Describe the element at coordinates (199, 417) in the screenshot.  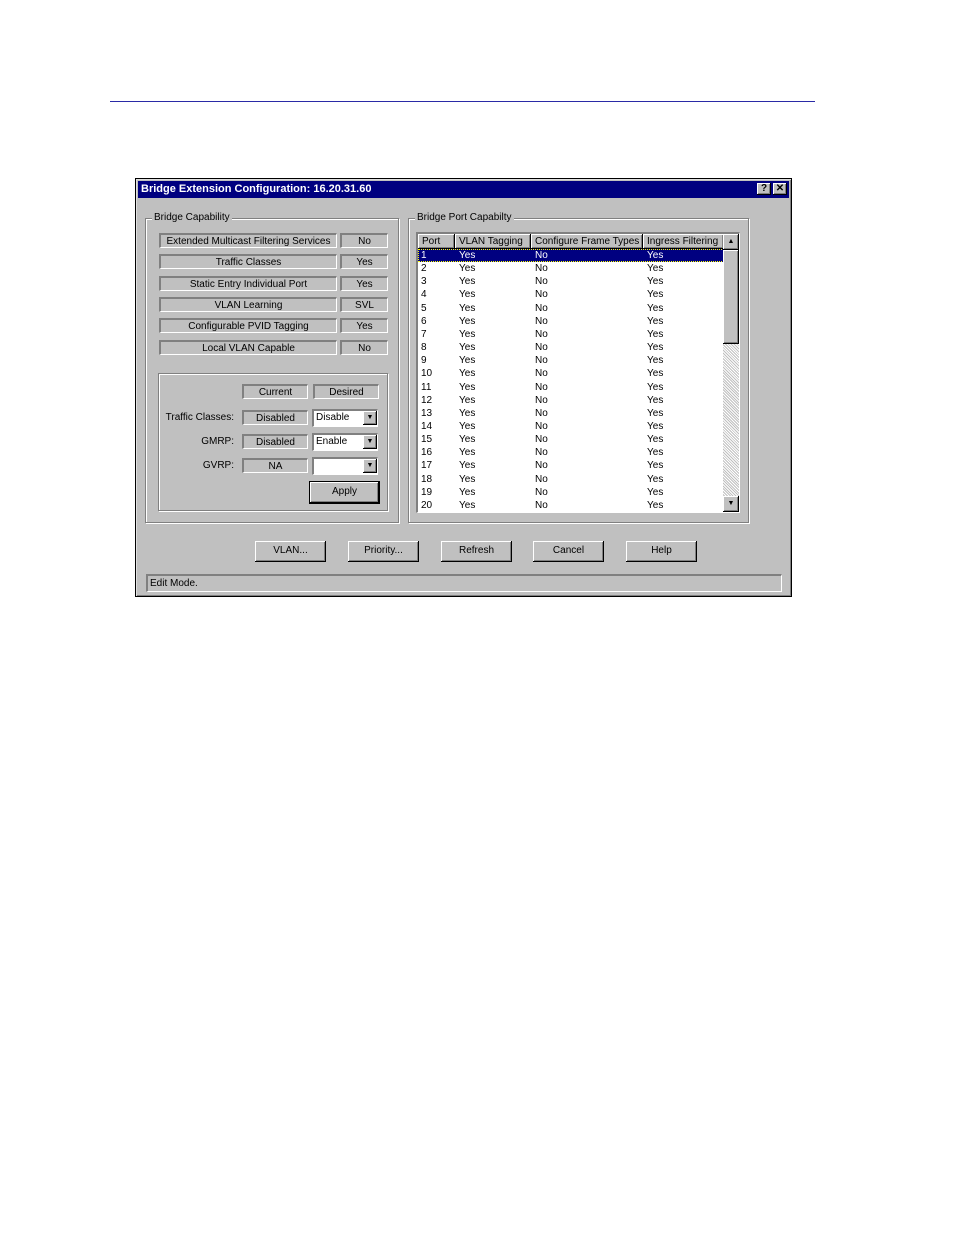
I see `traffic-classes-label: Traffic Classes:` at that location.